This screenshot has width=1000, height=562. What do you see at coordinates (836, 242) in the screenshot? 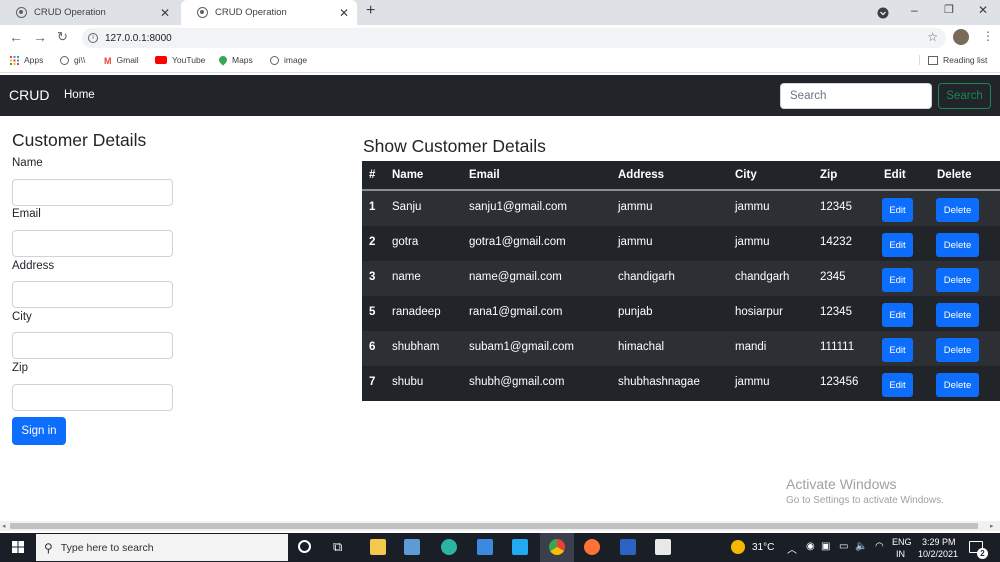
I see `cell-zip: 14232` at bounding box center [836, 242].